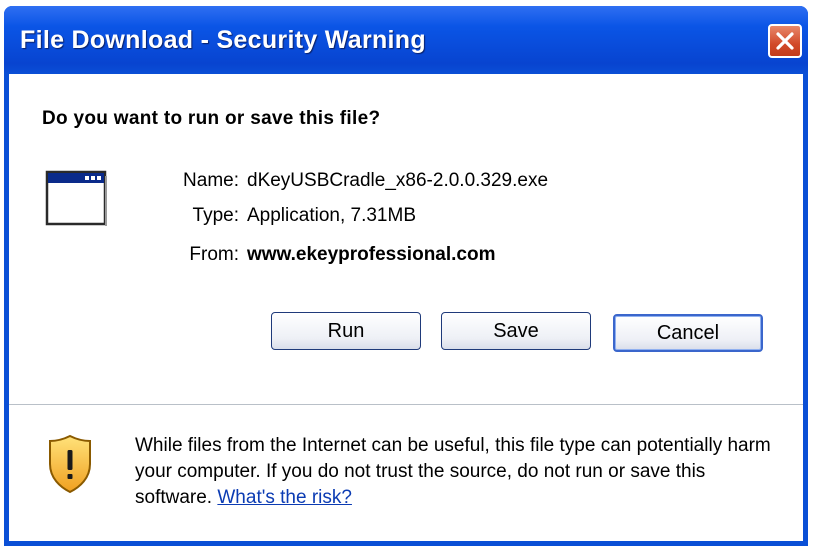 This screenshot has height=551, width=814. What do you see at coordinates (70, 464) in the screenshot?
I see `security-shield-icon` at bounding box center [70, 464].